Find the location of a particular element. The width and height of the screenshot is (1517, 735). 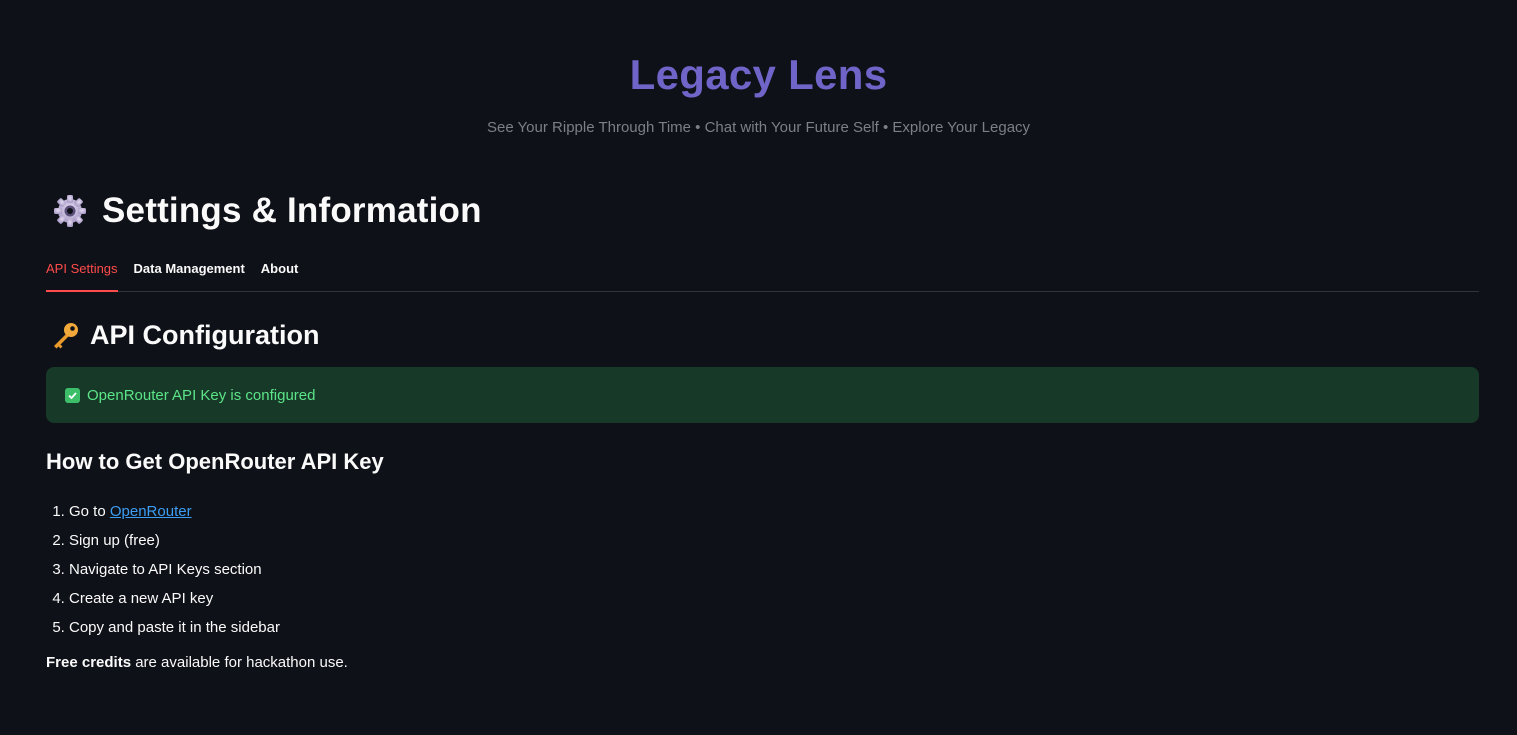

list-item: Sign up (free) is located at coordinates (774, 540).